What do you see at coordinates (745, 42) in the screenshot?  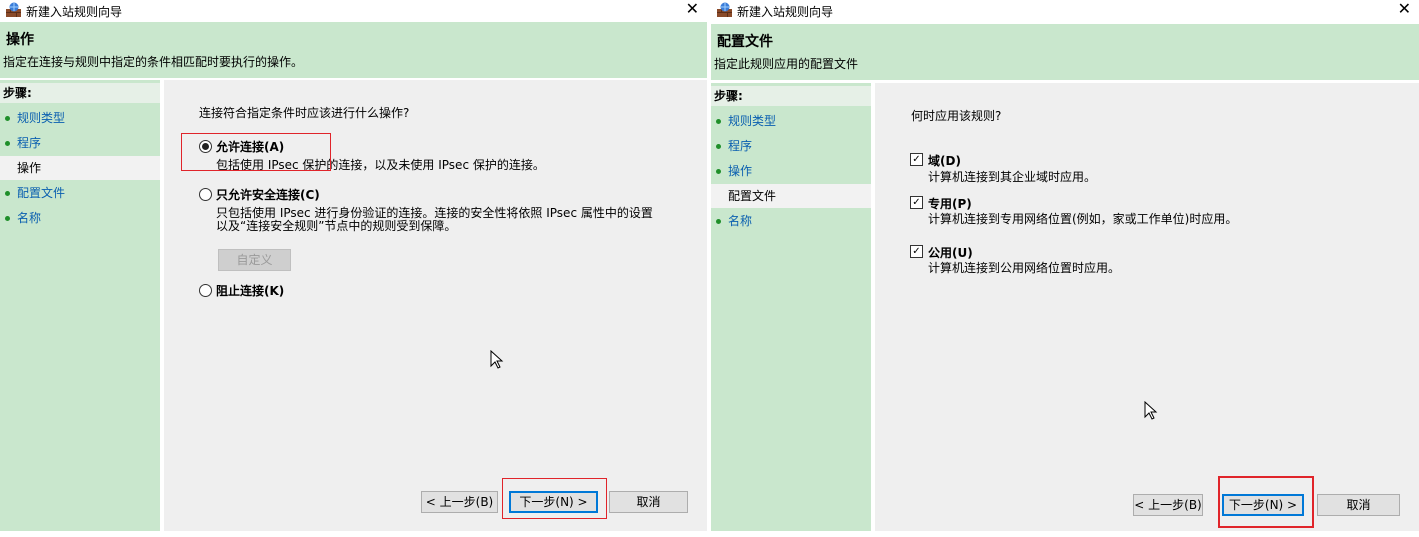 I see `page-title: 配置文件` at bounding box center [745, 42].